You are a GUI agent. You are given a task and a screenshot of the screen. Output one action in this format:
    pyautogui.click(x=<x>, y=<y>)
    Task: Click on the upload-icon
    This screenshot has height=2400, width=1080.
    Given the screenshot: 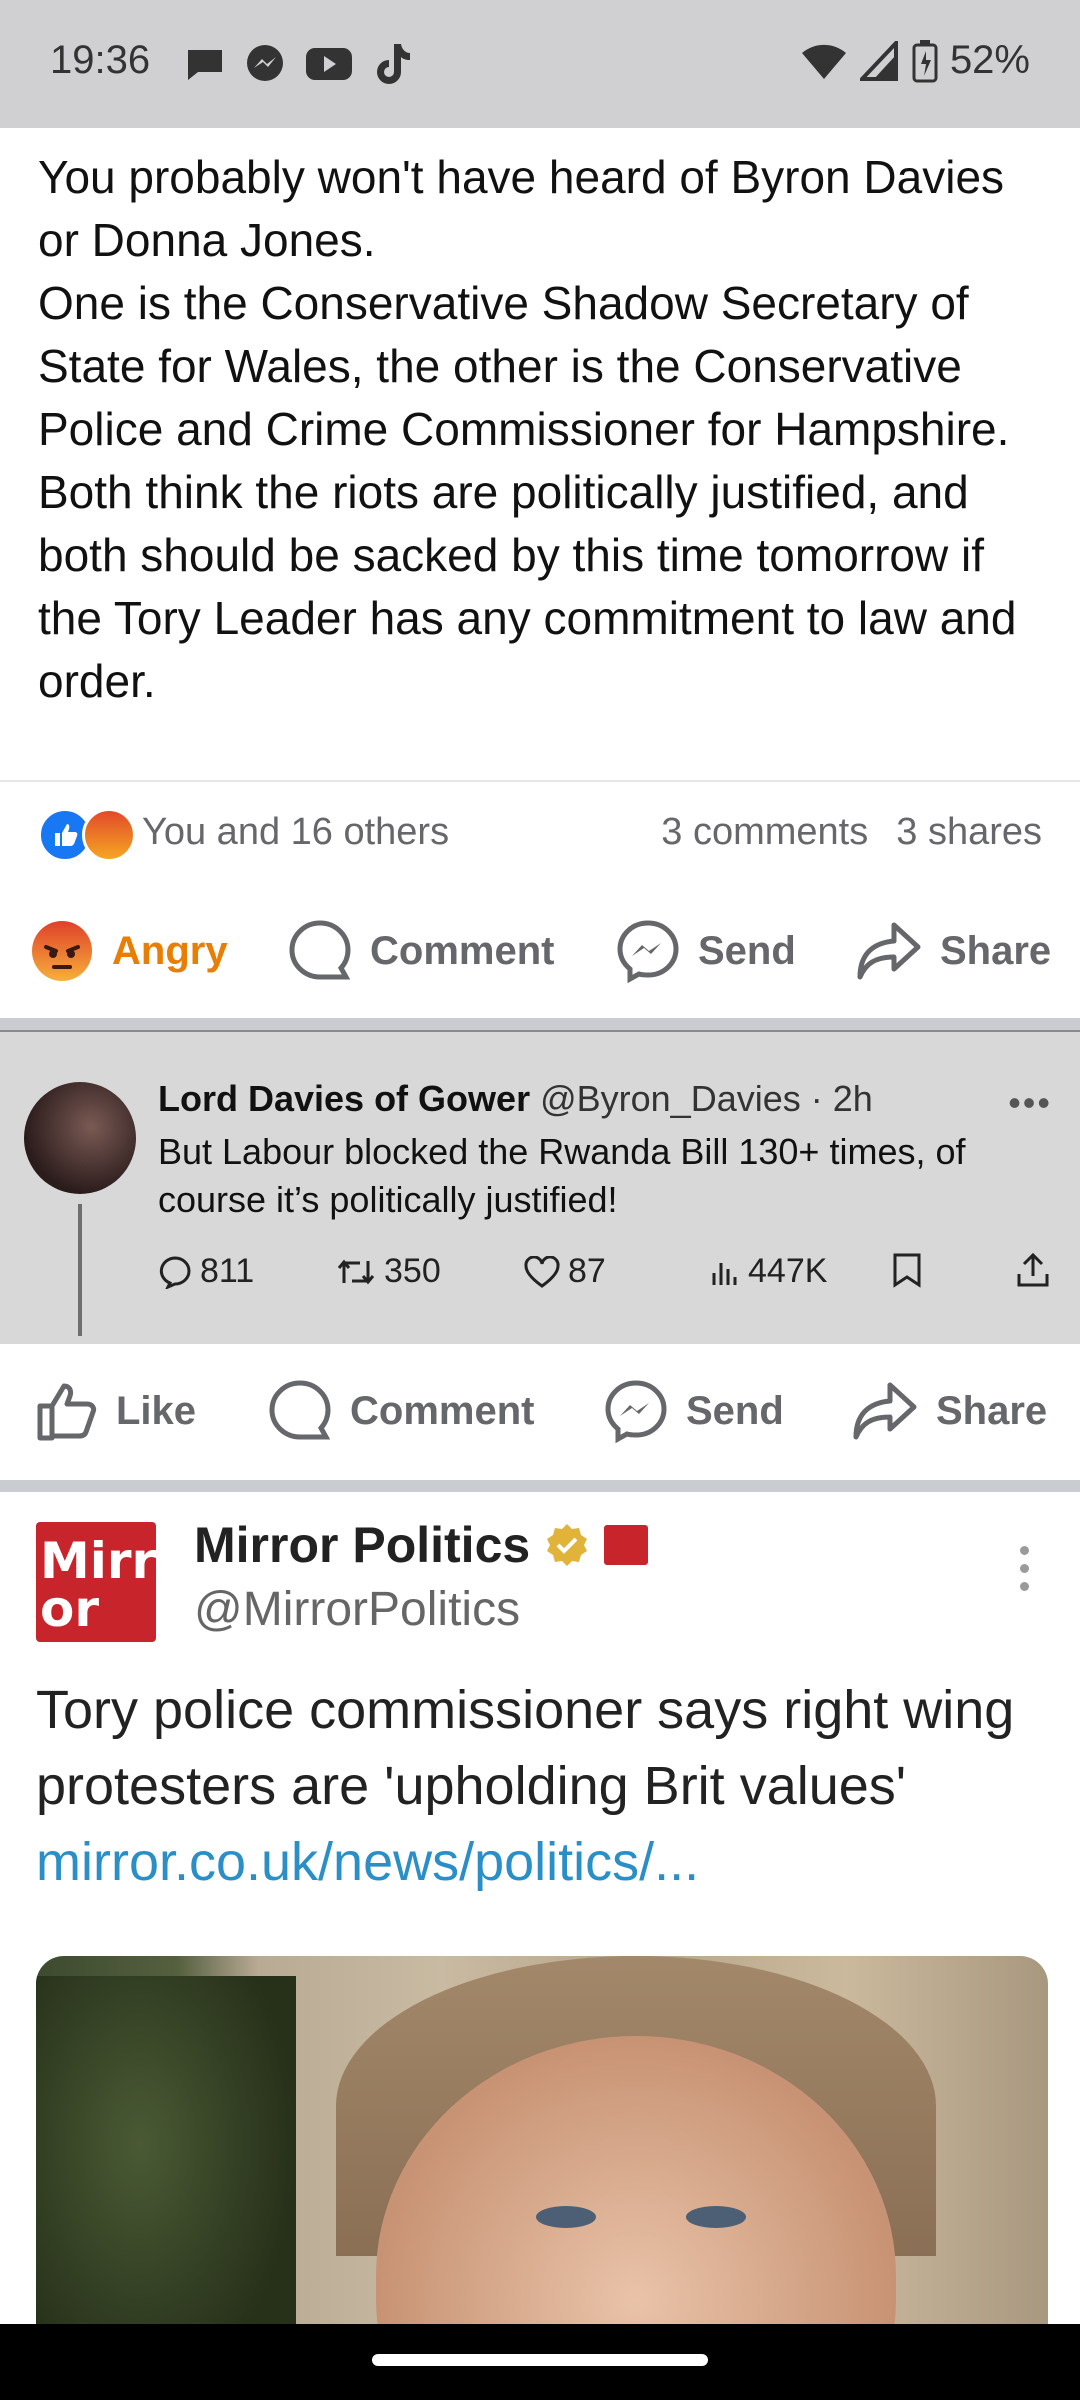 What is the action you would take?
    pyautogui.click(x=1033, y=1270)
    